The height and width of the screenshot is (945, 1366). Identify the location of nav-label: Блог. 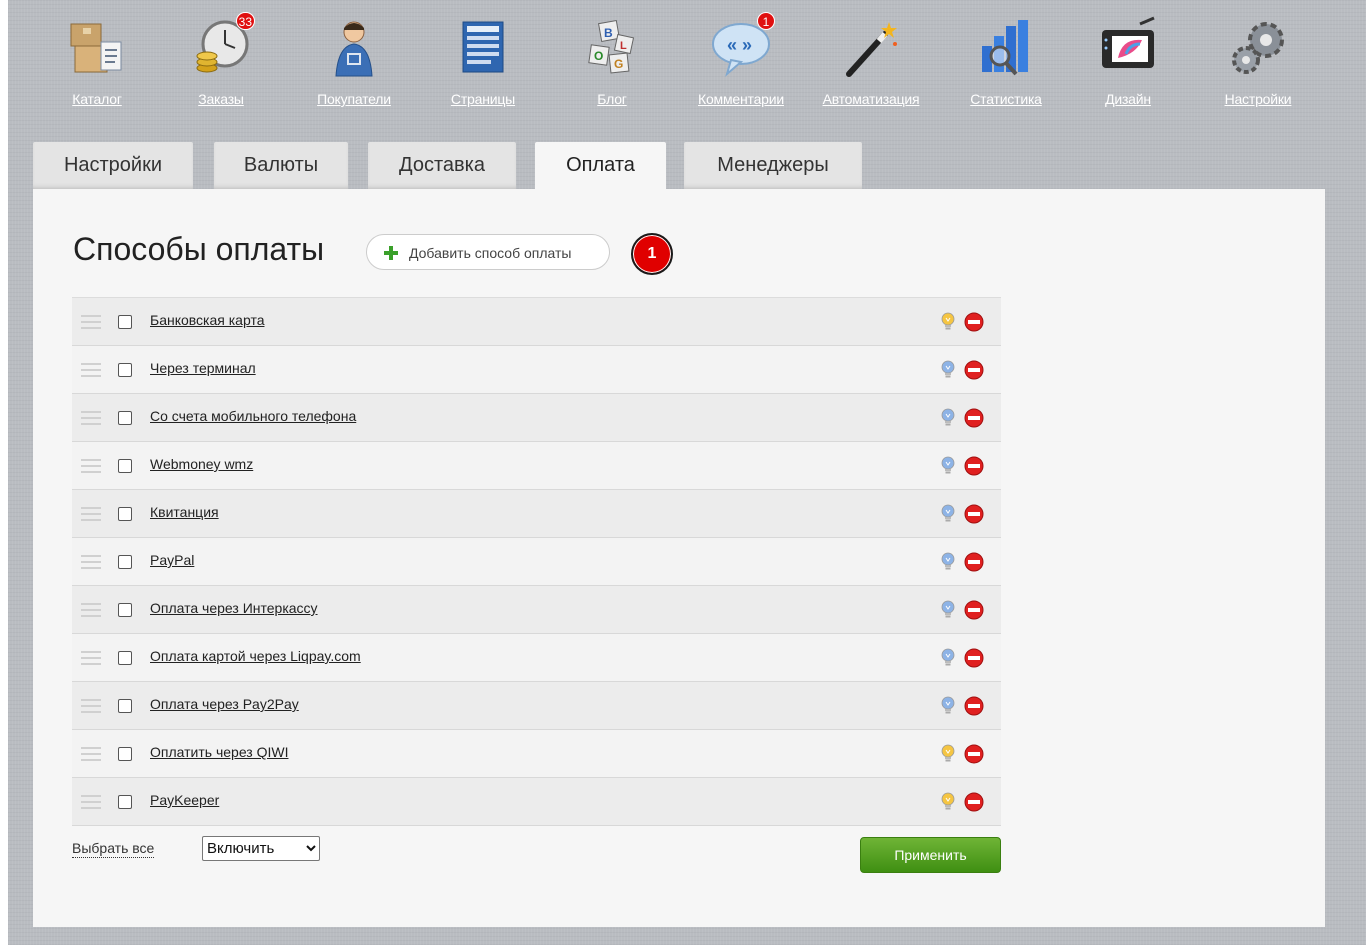
(612, 99).